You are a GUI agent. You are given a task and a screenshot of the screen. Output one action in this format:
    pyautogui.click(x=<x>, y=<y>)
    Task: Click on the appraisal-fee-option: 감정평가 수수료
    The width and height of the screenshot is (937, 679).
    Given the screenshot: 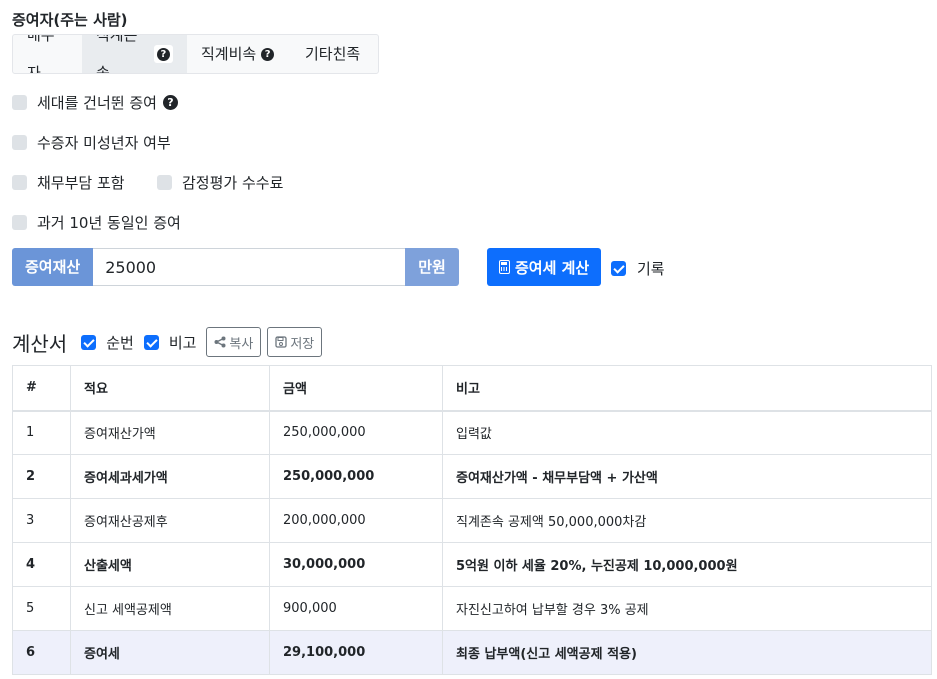 What is the action you would take?
    pyautogui.click(x=220, y=182)
    